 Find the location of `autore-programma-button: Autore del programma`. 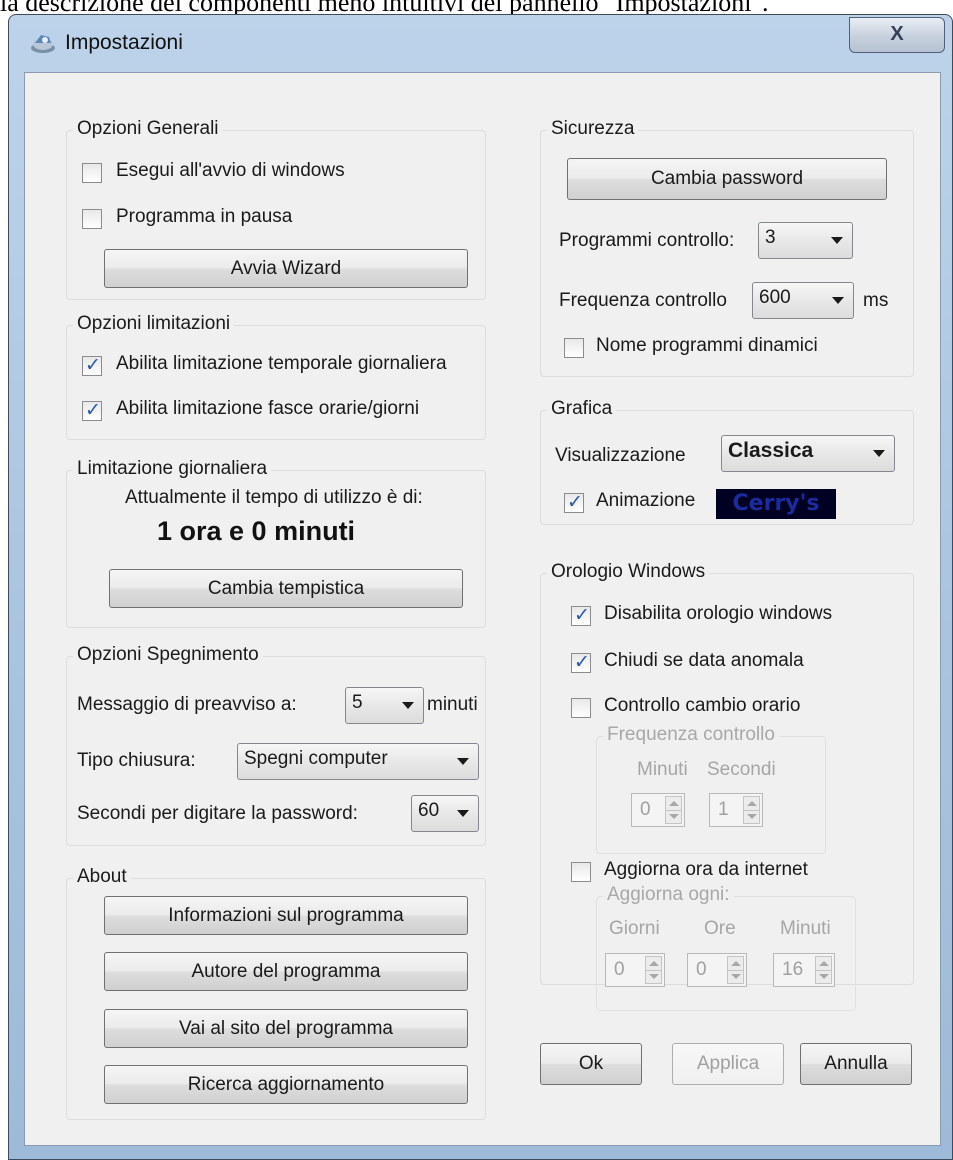

autore-programma-button: Autore del programma is located at coordinates (286, 971).